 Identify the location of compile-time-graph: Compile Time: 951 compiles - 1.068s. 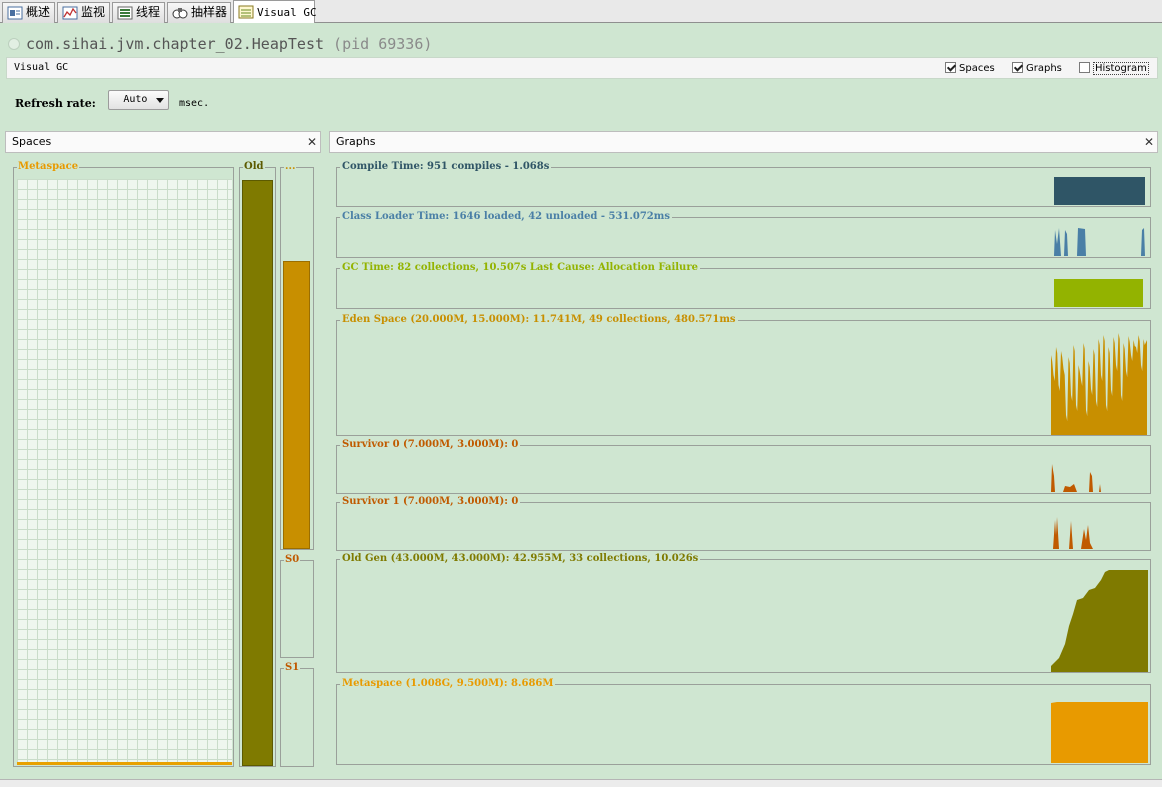
(743, 184).